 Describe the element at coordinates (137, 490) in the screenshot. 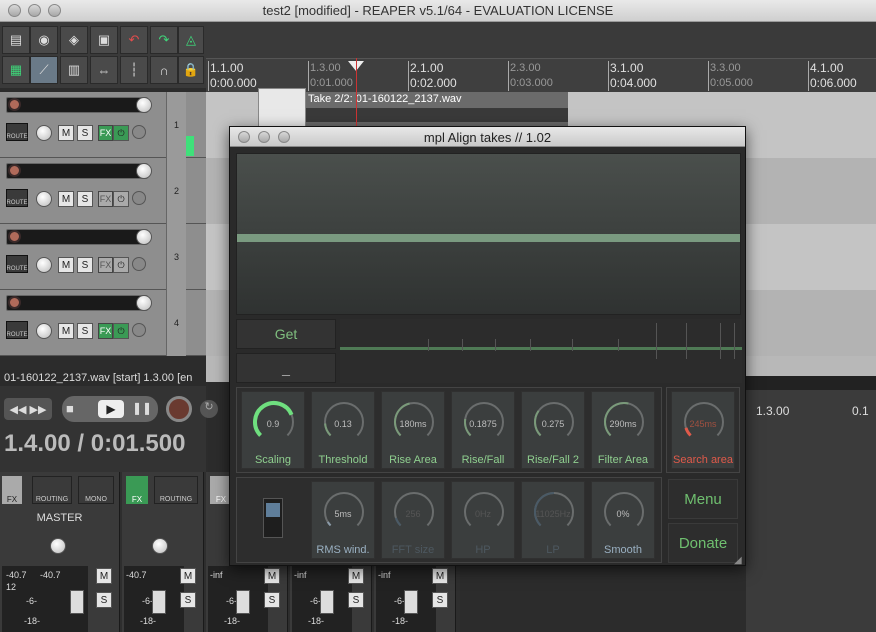

I see `strip-fx-button: FX` at that location.